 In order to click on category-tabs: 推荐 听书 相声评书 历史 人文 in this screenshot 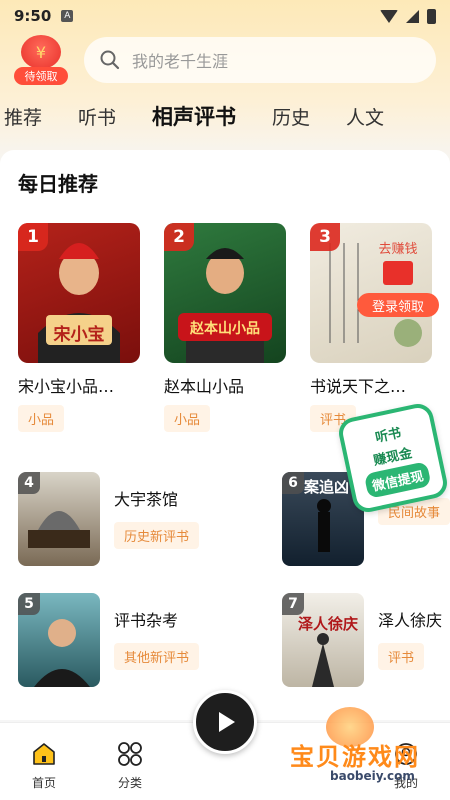, I will do `click(225, 116)`.